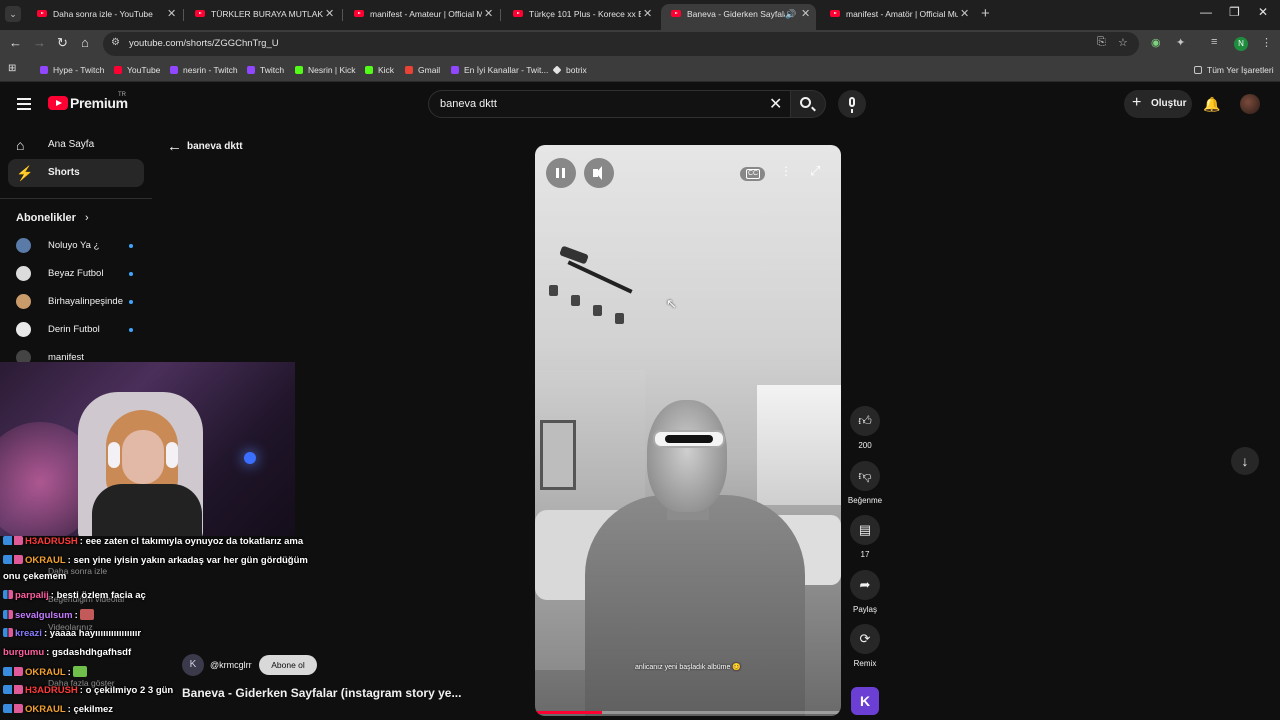  Describe the element at coordinates (118, 70) in the screenshot. I see `youtube-icon` at that location.